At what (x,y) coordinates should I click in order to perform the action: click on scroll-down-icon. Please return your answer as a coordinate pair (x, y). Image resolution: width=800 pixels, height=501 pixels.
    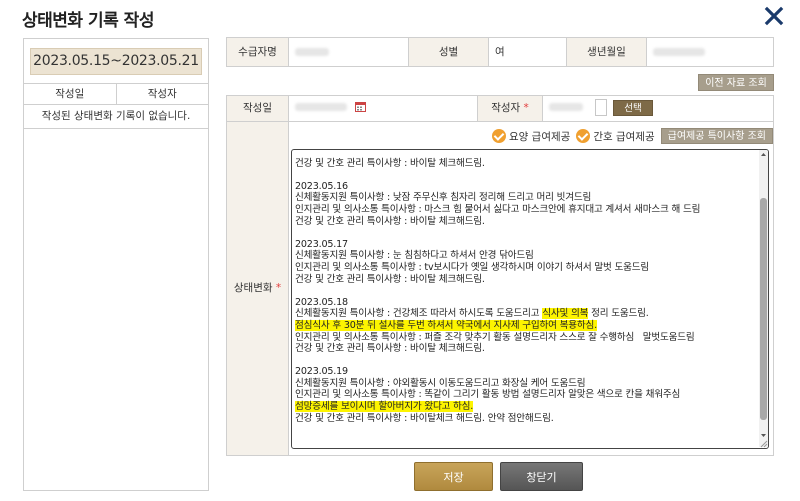
    Looking at the image, I should click on (763, 435).